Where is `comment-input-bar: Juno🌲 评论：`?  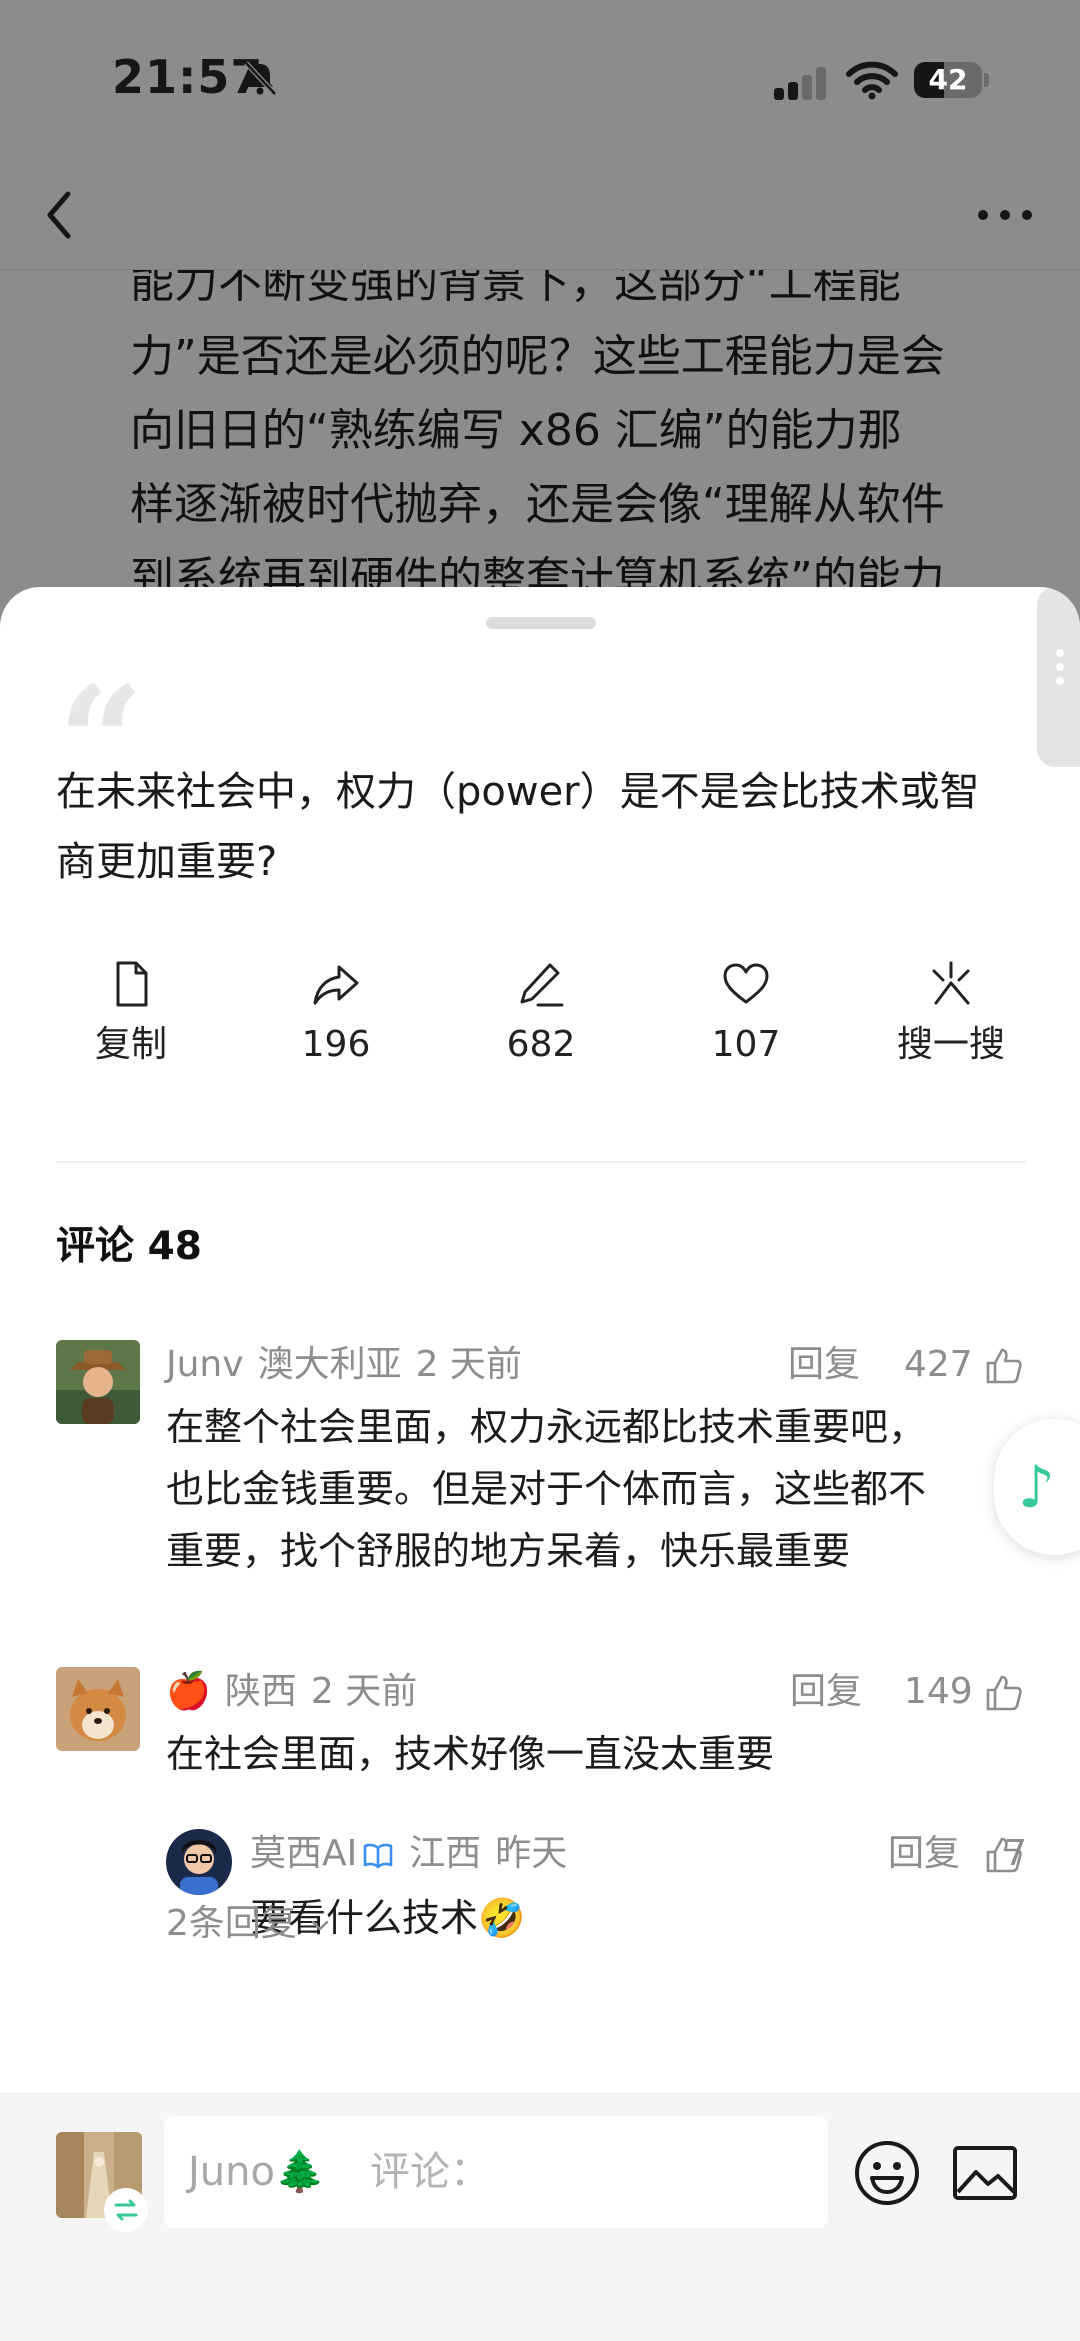 comment-input-bar: Juno🌲 评论： is located at coordinates (540, 2217).